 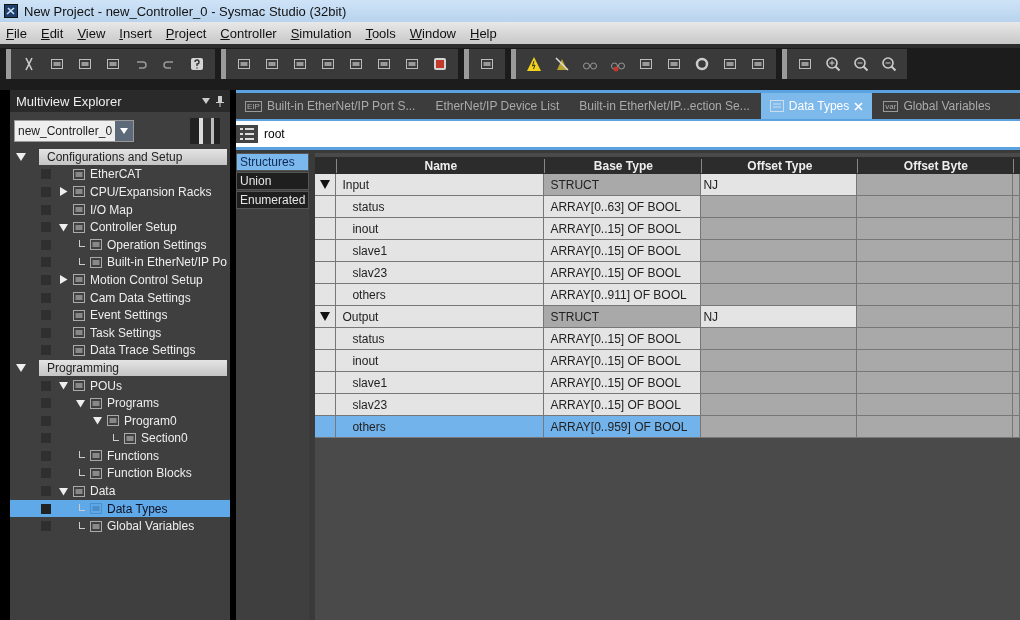 What do you see at coordinates (534, 64) in the screenshot?
I see `warning-icon` at bounding box center [534, 64].